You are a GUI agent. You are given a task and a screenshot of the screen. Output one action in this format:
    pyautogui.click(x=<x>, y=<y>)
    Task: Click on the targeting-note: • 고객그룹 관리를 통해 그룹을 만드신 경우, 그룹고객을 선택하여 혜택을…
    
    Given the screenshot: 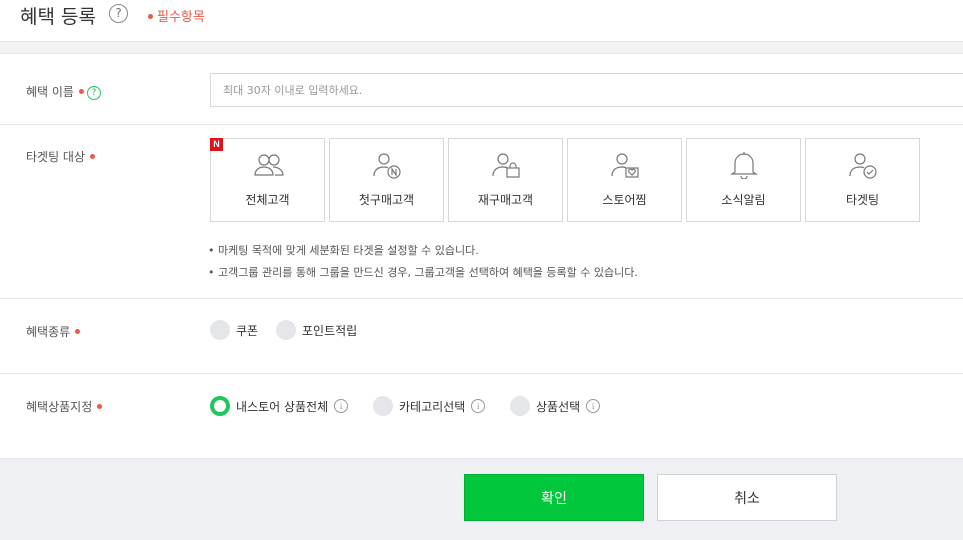 What is the action you would take?
    pyautogui.click(x=423, y=272)
    